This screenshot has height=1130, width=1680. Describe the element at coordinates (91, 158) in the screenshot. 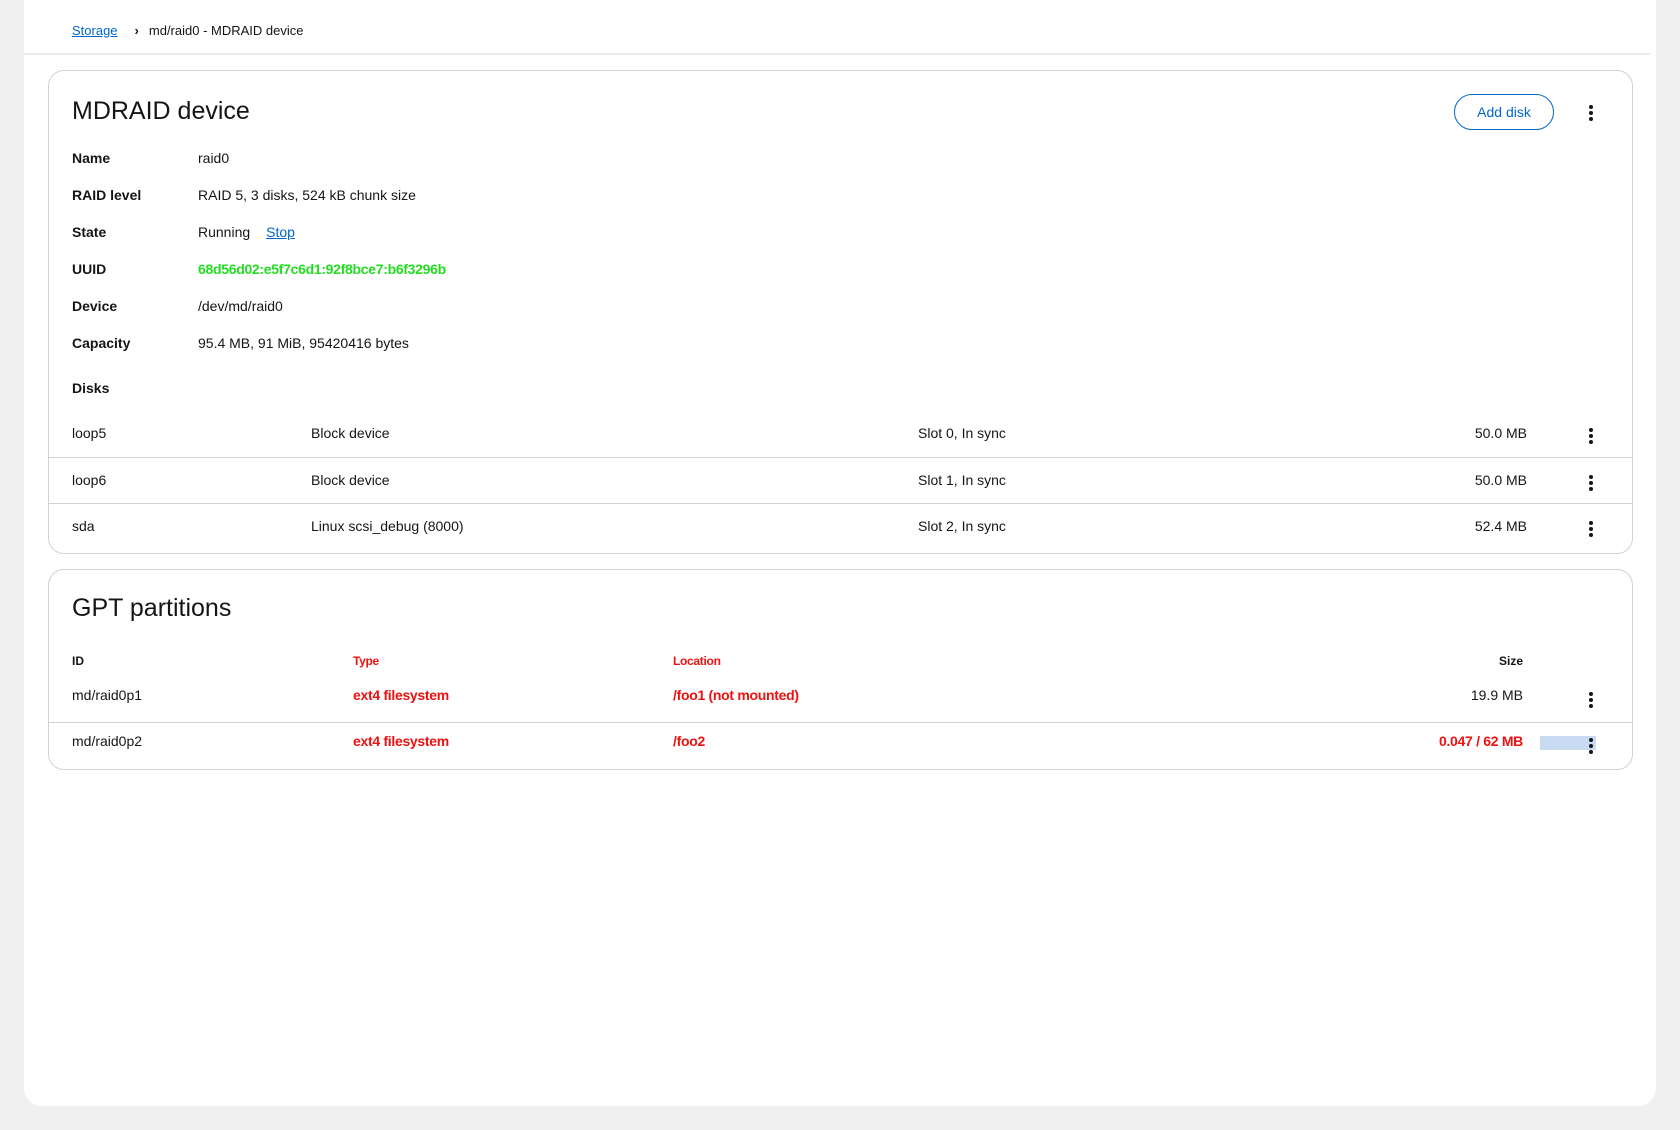

I see `field-label: Name` at that location.